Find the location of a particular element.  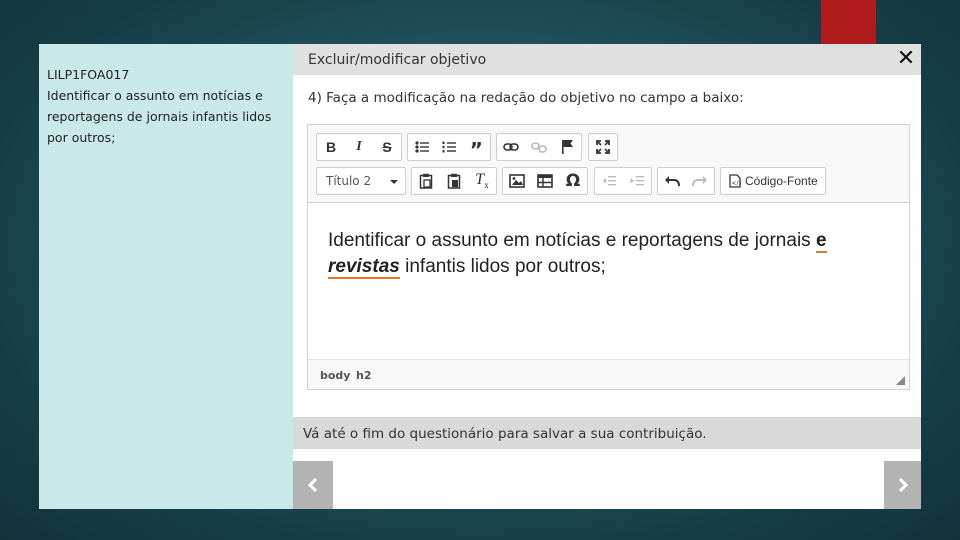

special-char-icon: Ω is located at coordinates (573, 181).